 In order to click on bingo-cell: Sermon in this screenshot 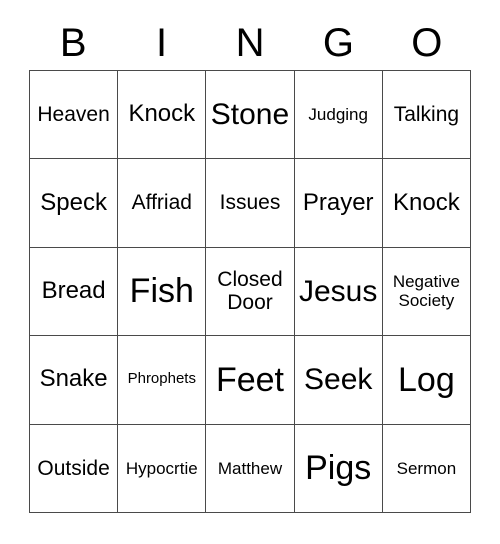, I will do `click(426, 468)`.